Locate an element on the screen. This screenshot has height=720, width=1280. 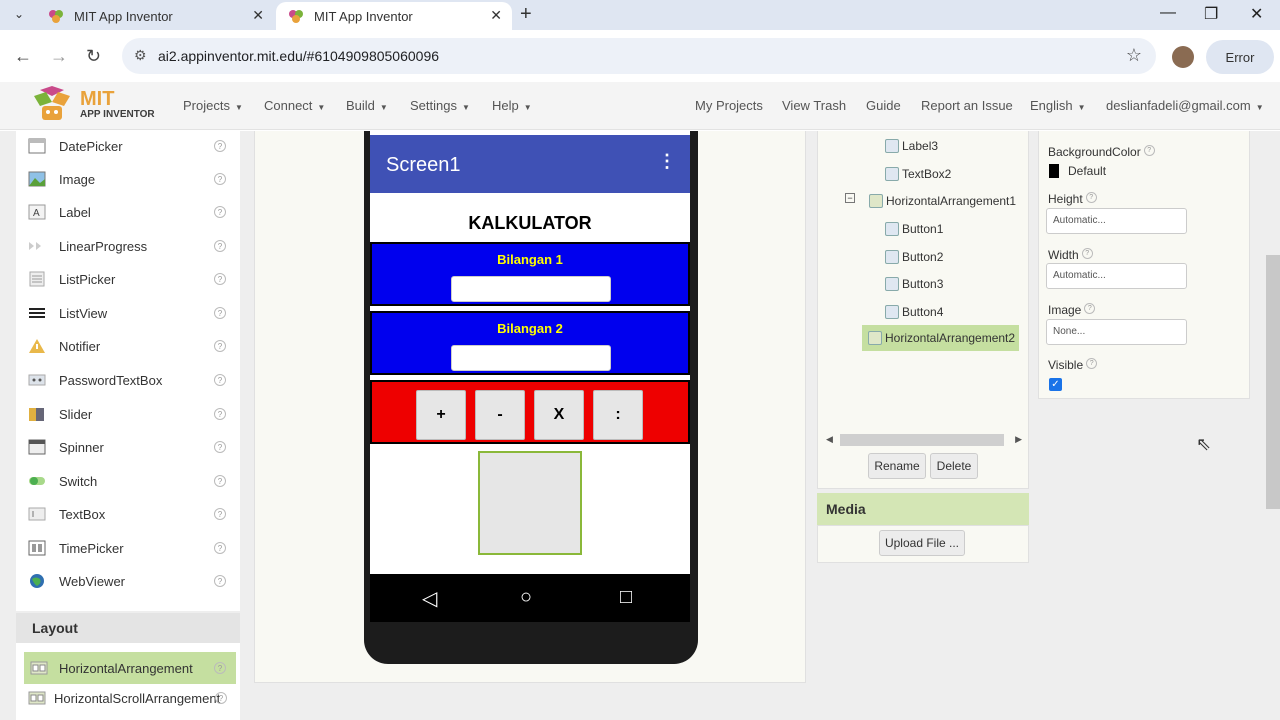
delete-button: Delete is located at coordinates (954, 466).